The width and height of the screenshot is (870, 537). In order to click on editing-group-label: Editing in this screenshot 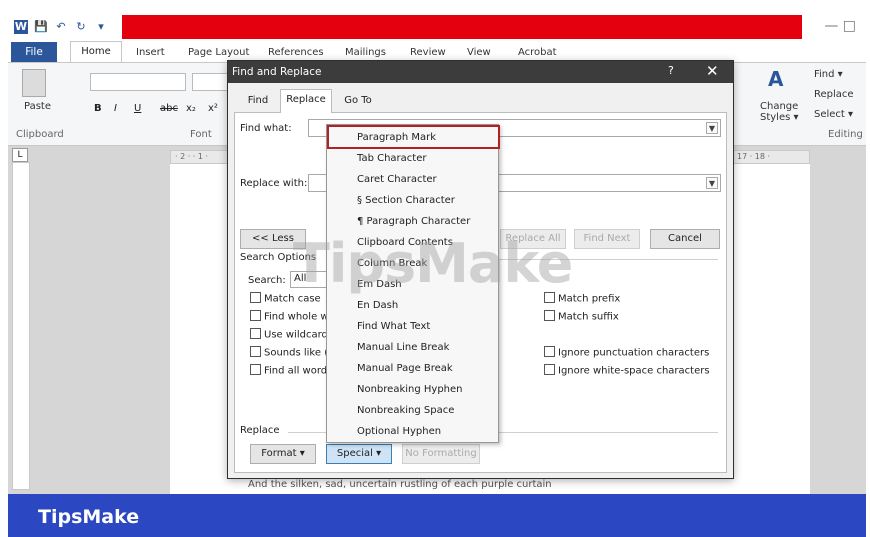, I will do `click(845, 134)`.